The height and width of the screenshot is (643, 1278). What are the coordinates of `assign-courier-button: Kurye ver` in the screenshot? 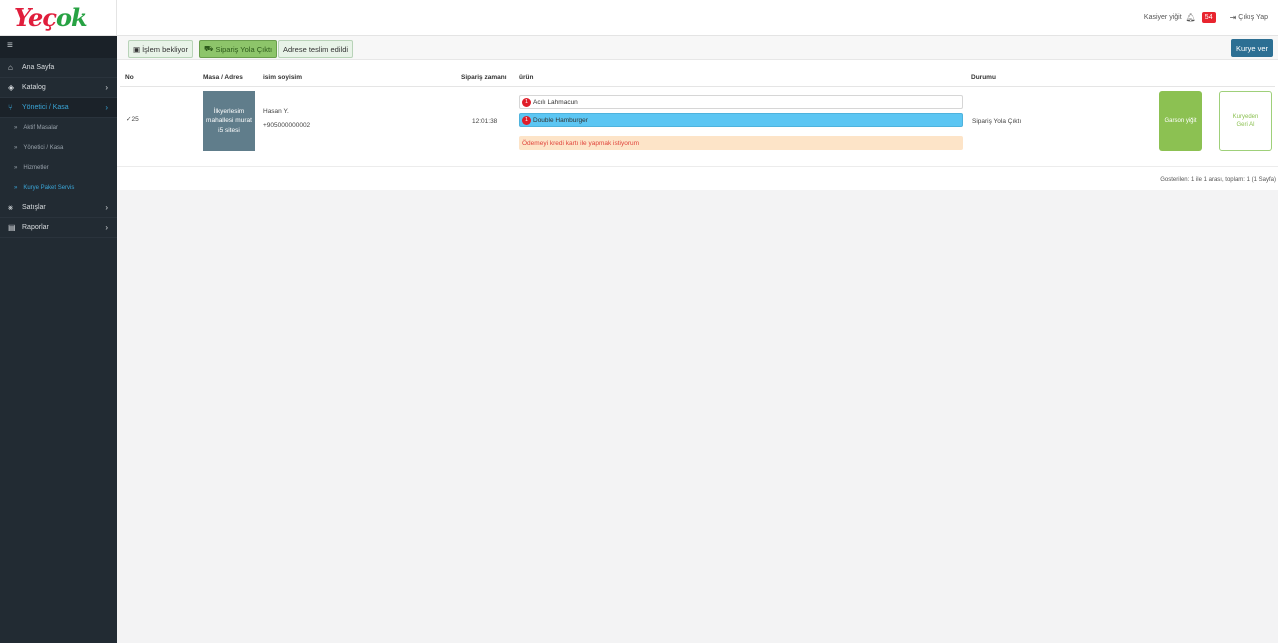 It's located at (1252, 48).